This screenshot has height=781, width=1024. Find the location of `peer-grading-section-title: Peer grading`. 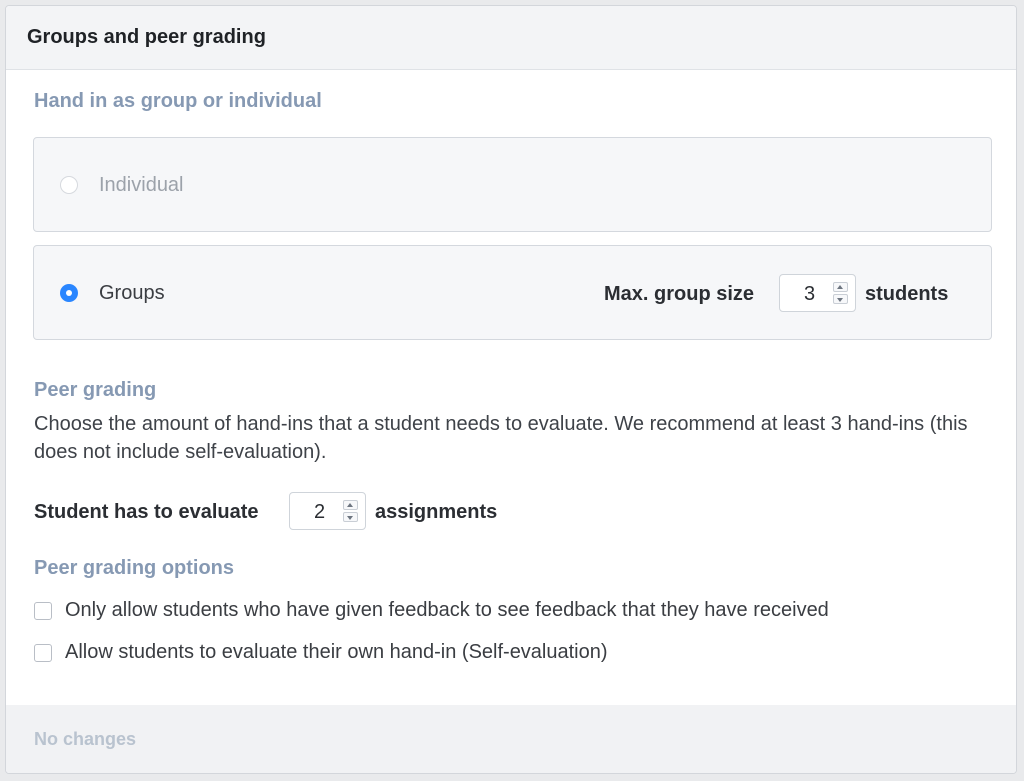

peer-grading-section-title: Peer grading is located at coordinates (95, 390).